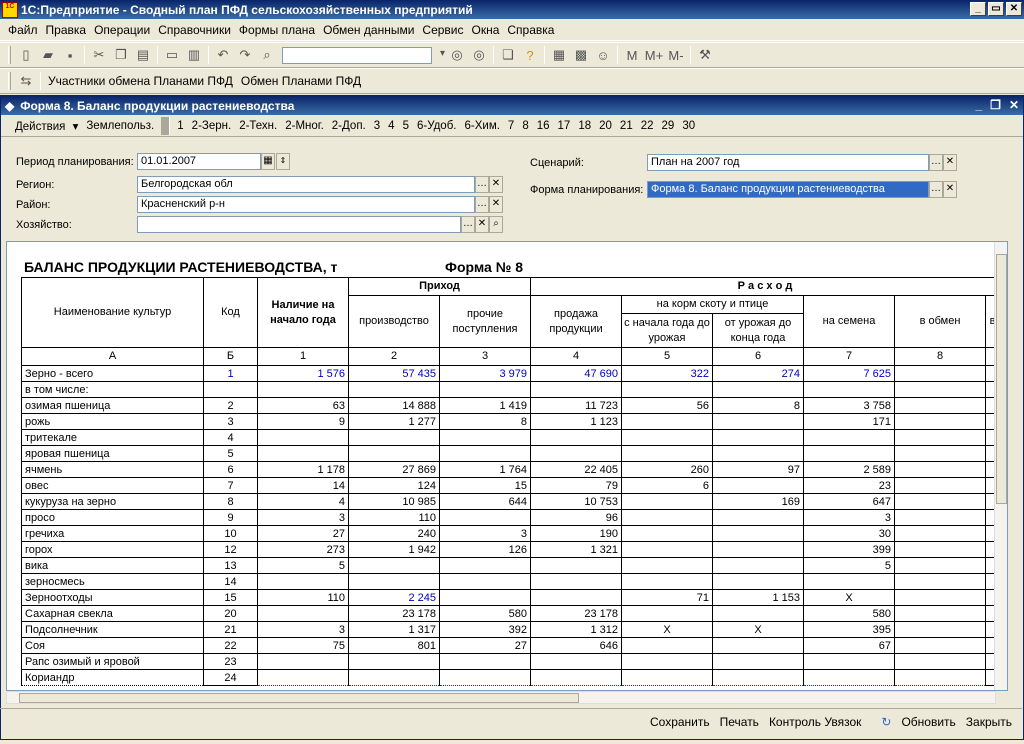 The width and height of the screenshot is (1024, 744). I want to click on cell-c6: X, so click(758, 629).